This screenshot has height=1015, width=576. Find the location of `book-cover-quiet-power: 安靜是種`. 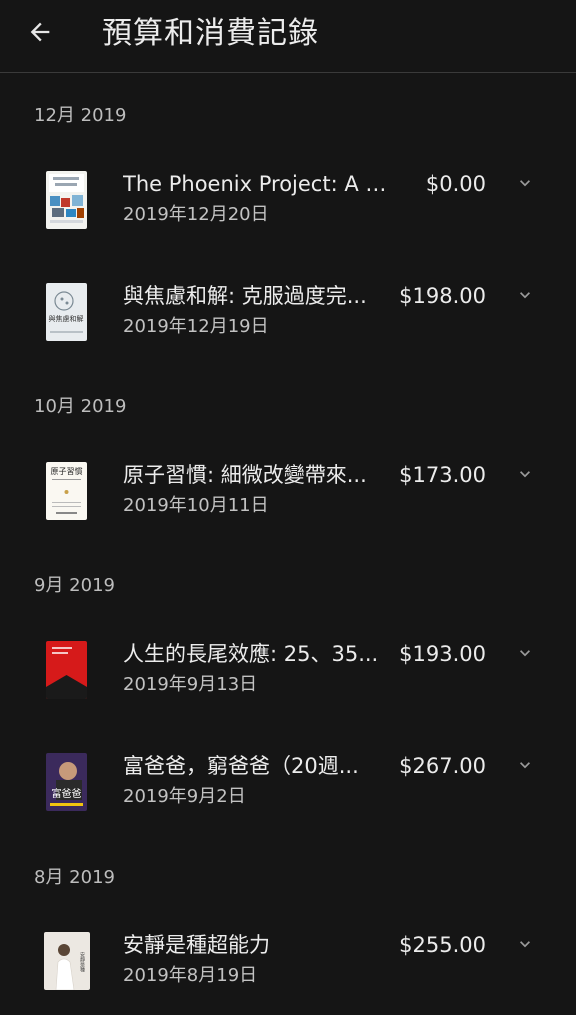

book-cover-quiet-power: 安靜是種 is located at coordinates (67, 961).